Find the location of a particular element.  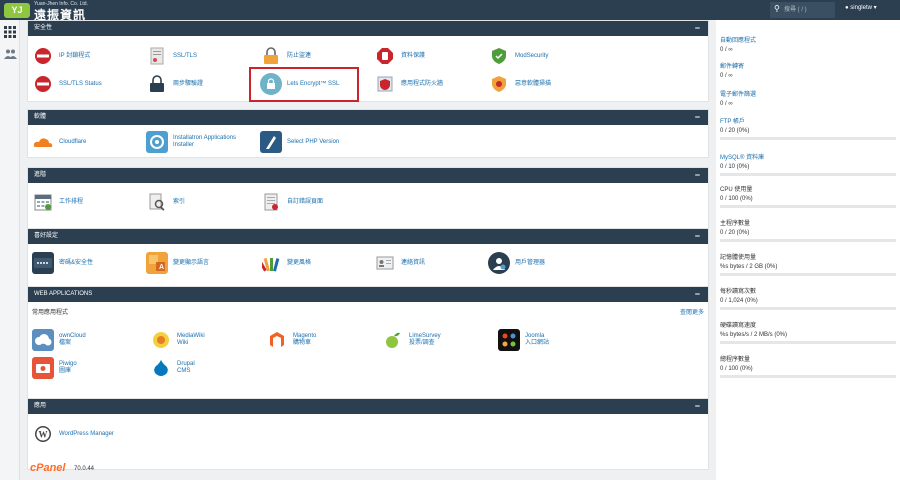

ip-blocker-link: IP 封鎖程式 is located at coordinates (61, 56).